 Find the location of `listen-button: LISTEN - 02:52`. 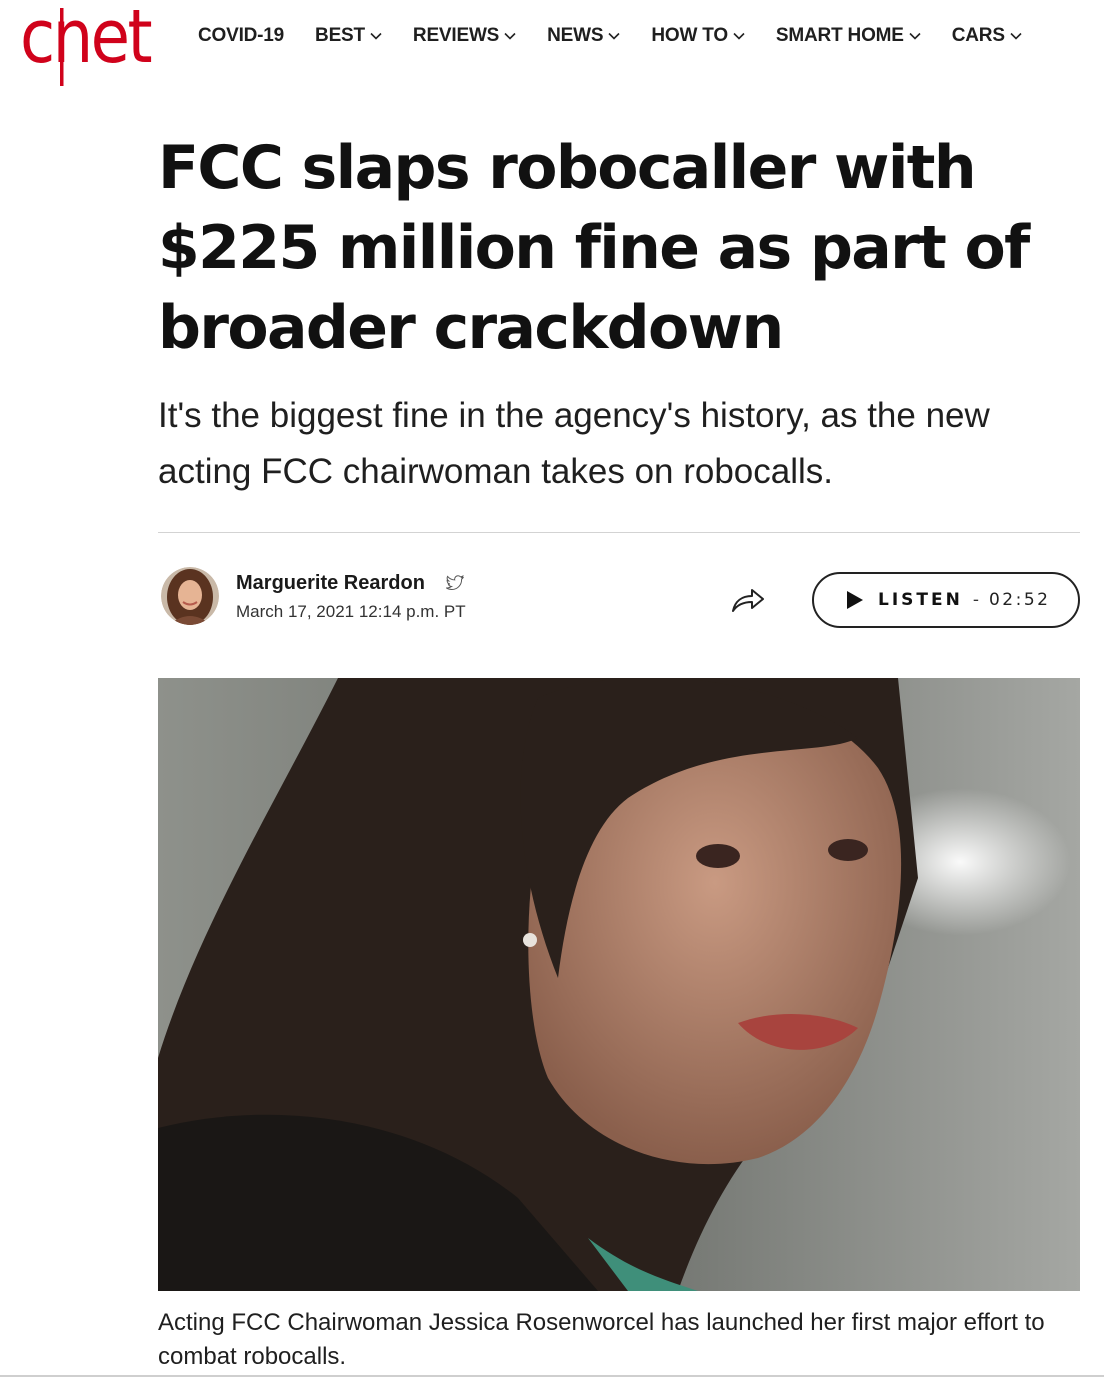

listen-button: LISTEN - 02:52 is located at coordinates (946, 600).